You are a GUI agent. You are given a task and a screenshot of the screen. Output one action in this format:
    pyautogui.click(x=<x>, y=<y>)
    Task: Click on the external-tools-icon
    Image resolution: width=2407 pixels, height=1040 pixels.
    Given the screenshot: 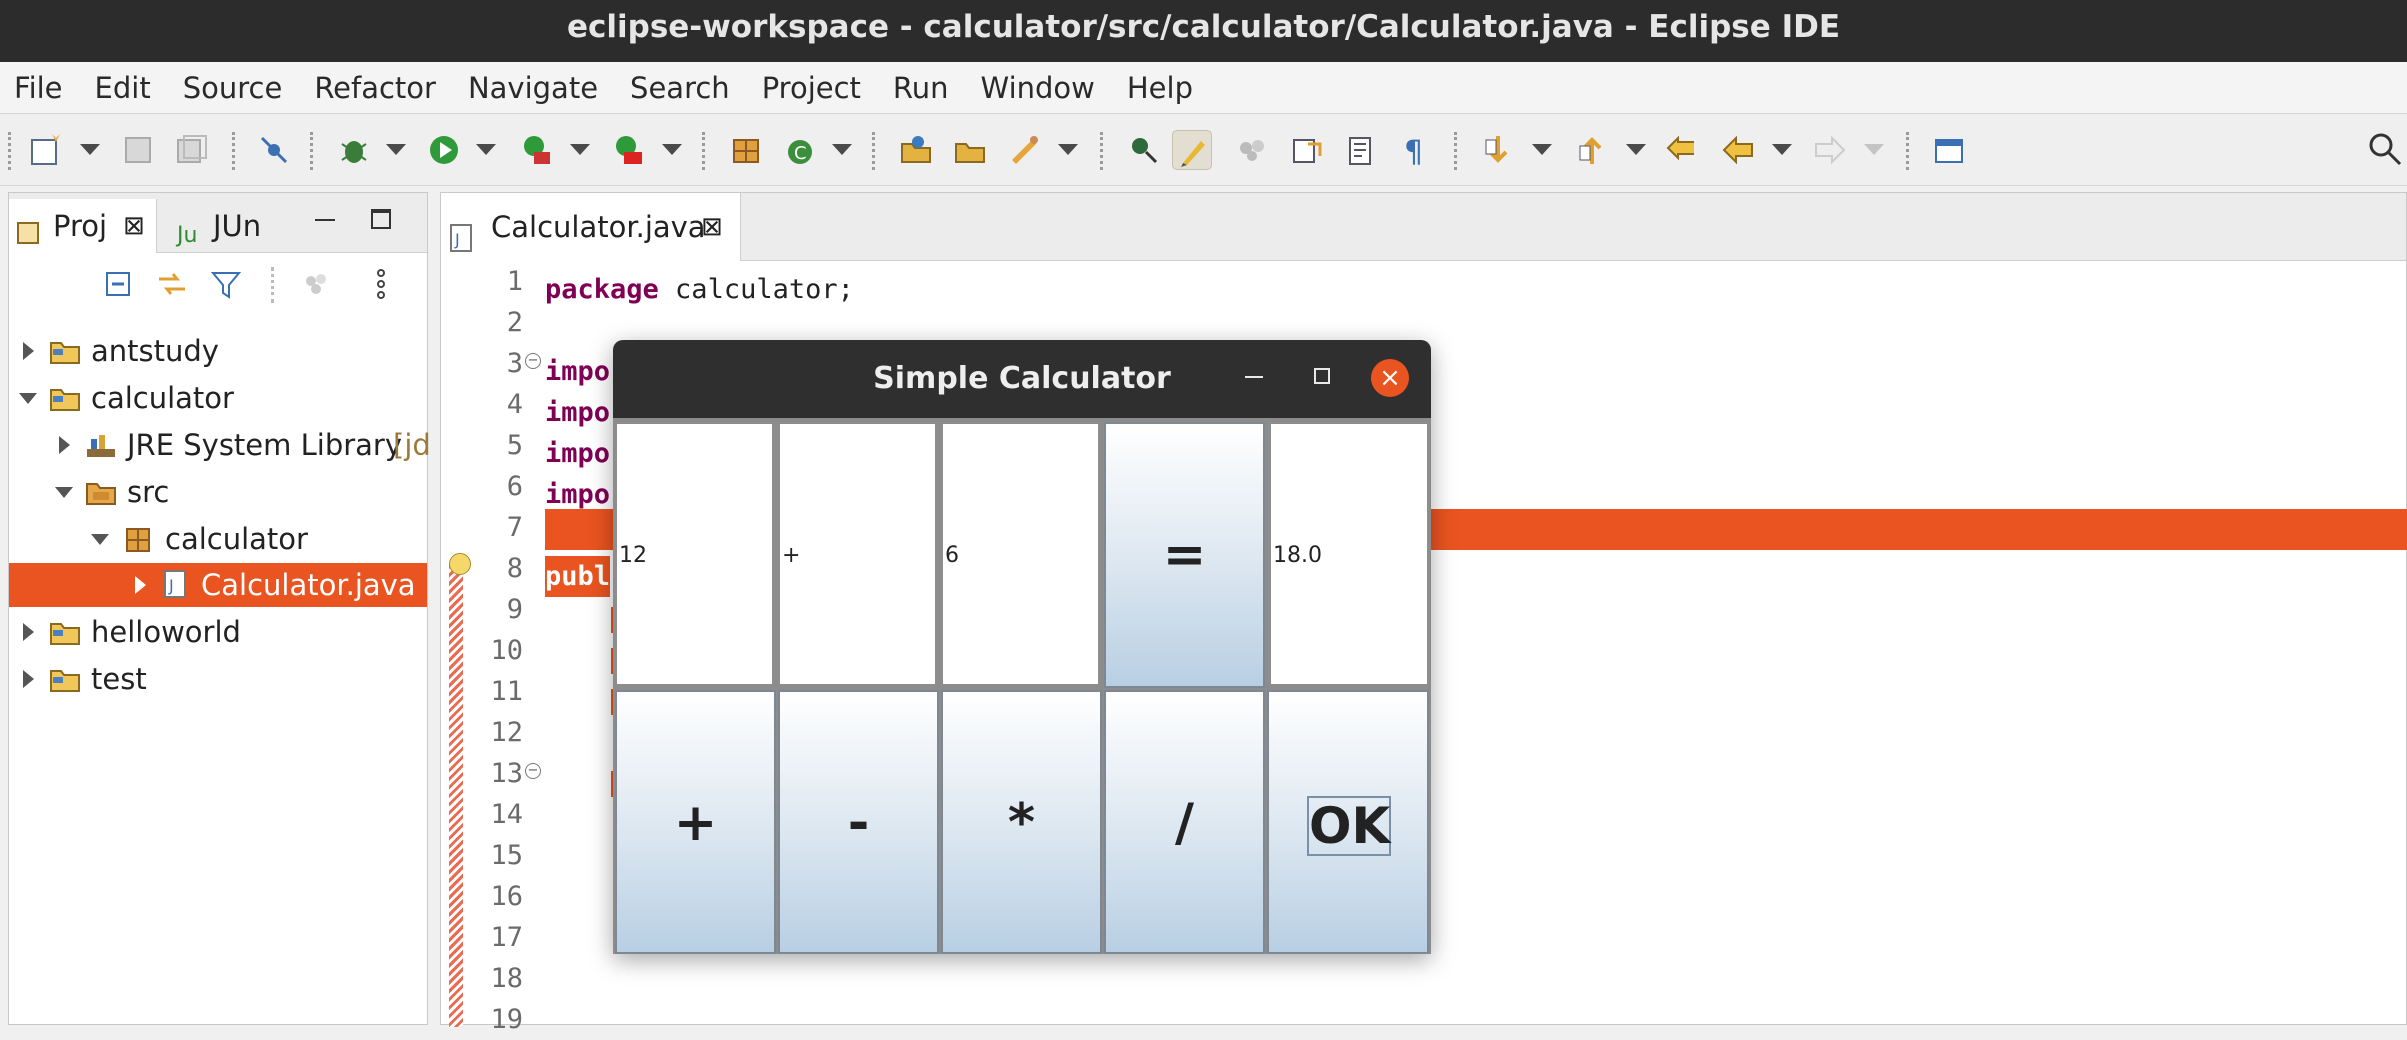 What is the action you would take?
    pyautogui.click(x=628, y=150)
    